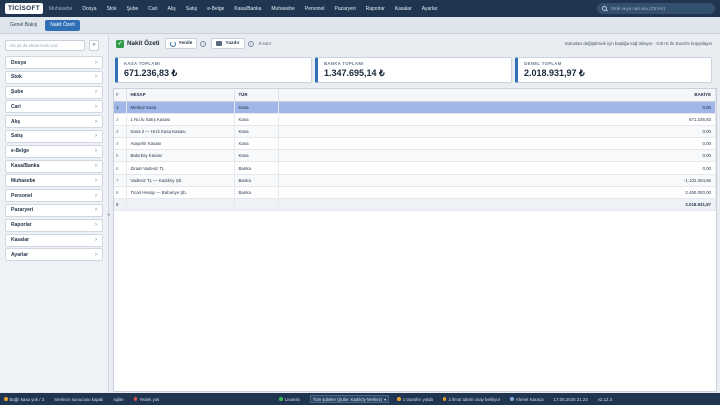 The height and width of the screenshot is (405, 720). I want to click on sidebar-item-stok: Stok ›, so click(54, 77).